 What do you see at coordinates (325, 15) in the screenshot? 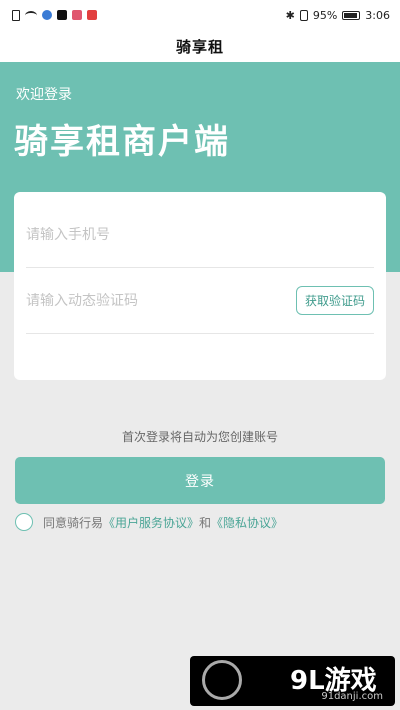
I see `battery-percent: 95%` at bounding box center [325, 15].